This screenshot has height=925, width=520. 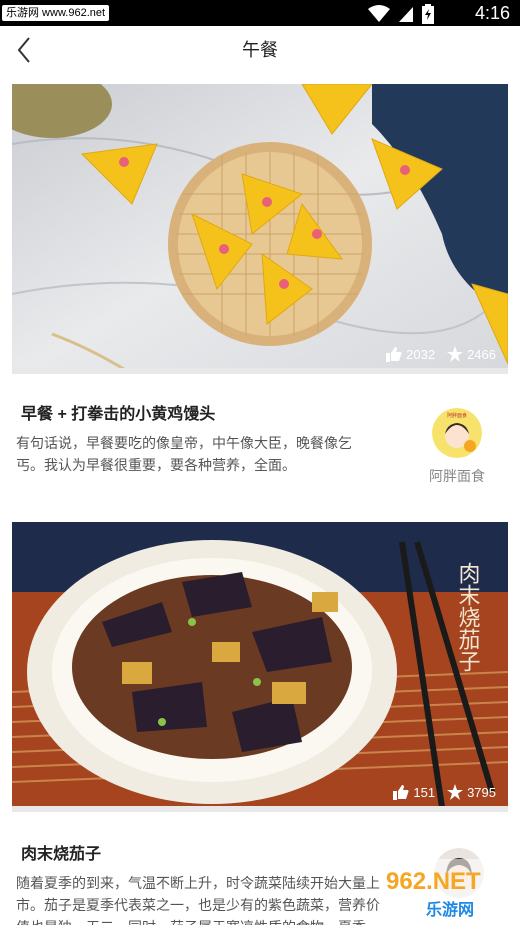 I want to click on avatar: 阿胖面食, so click(x=457, y=433).